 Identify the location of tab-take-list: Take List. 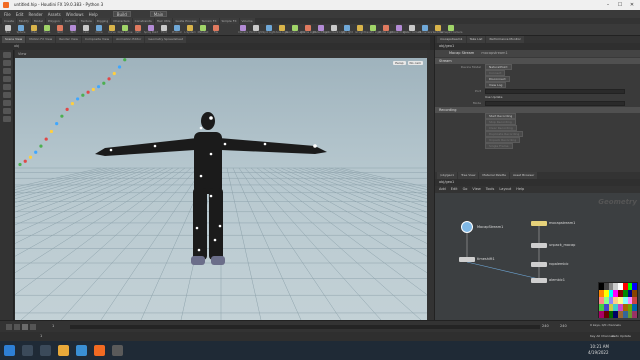
(476, 39).